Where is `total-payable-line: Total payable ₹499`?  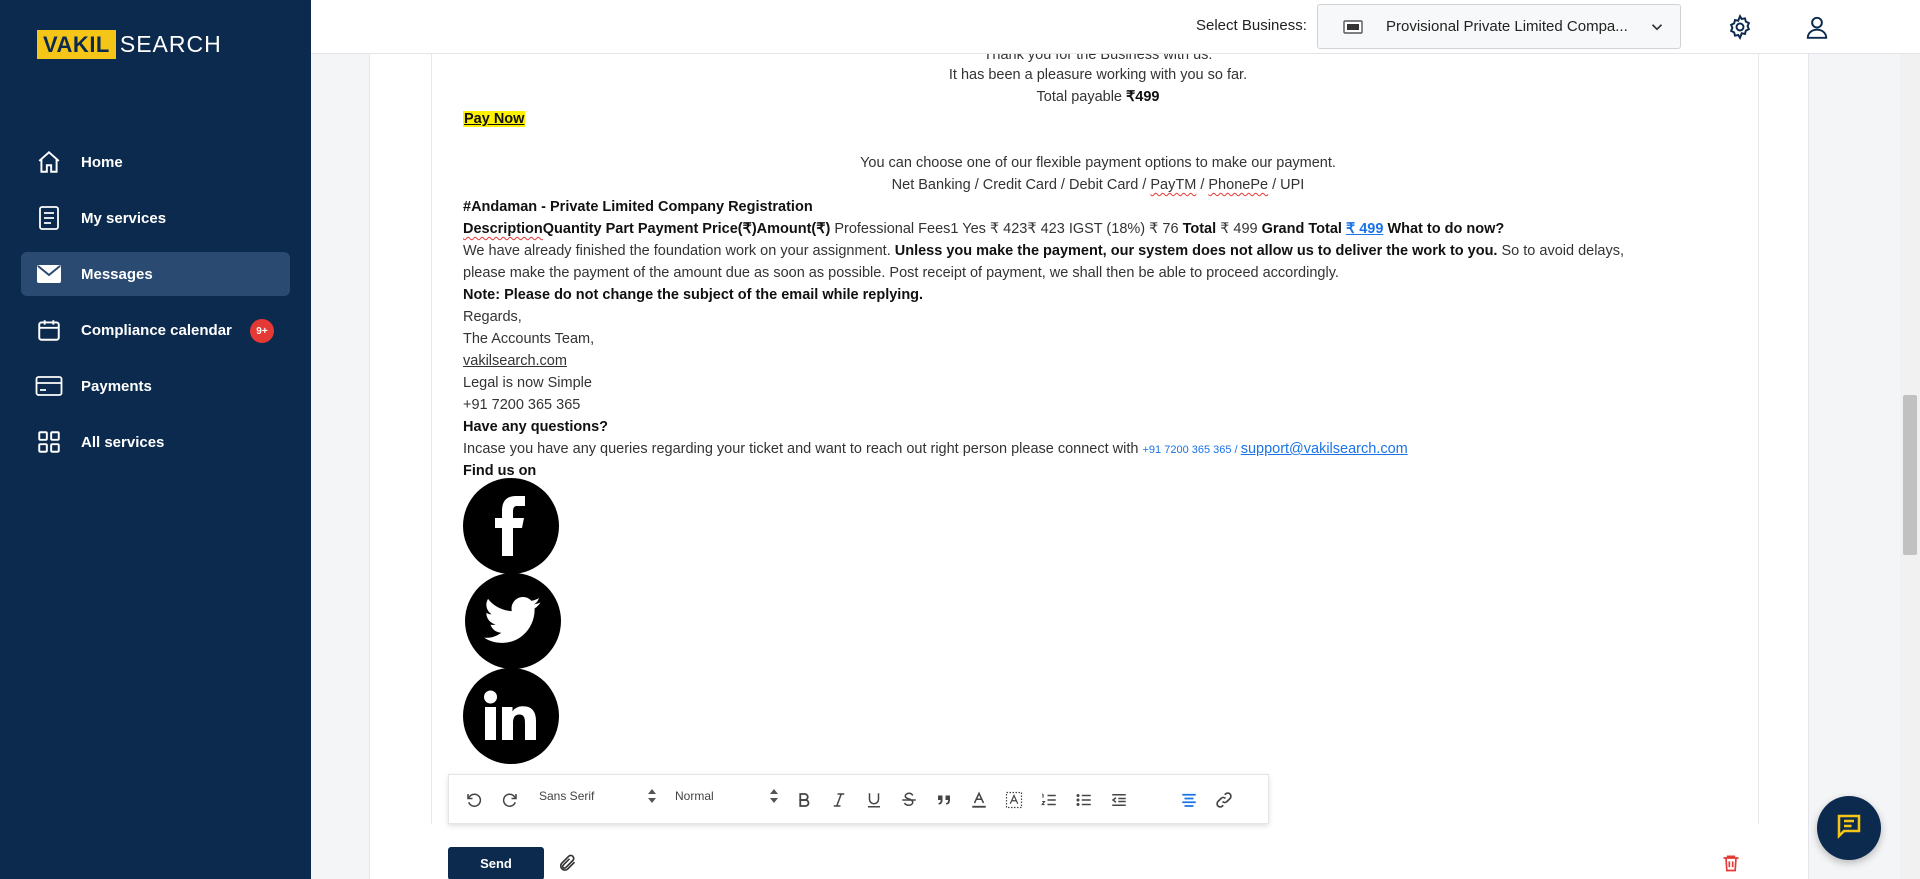
total-payable-line: Total payable ₹499 is located at coordinates (1098, 97).